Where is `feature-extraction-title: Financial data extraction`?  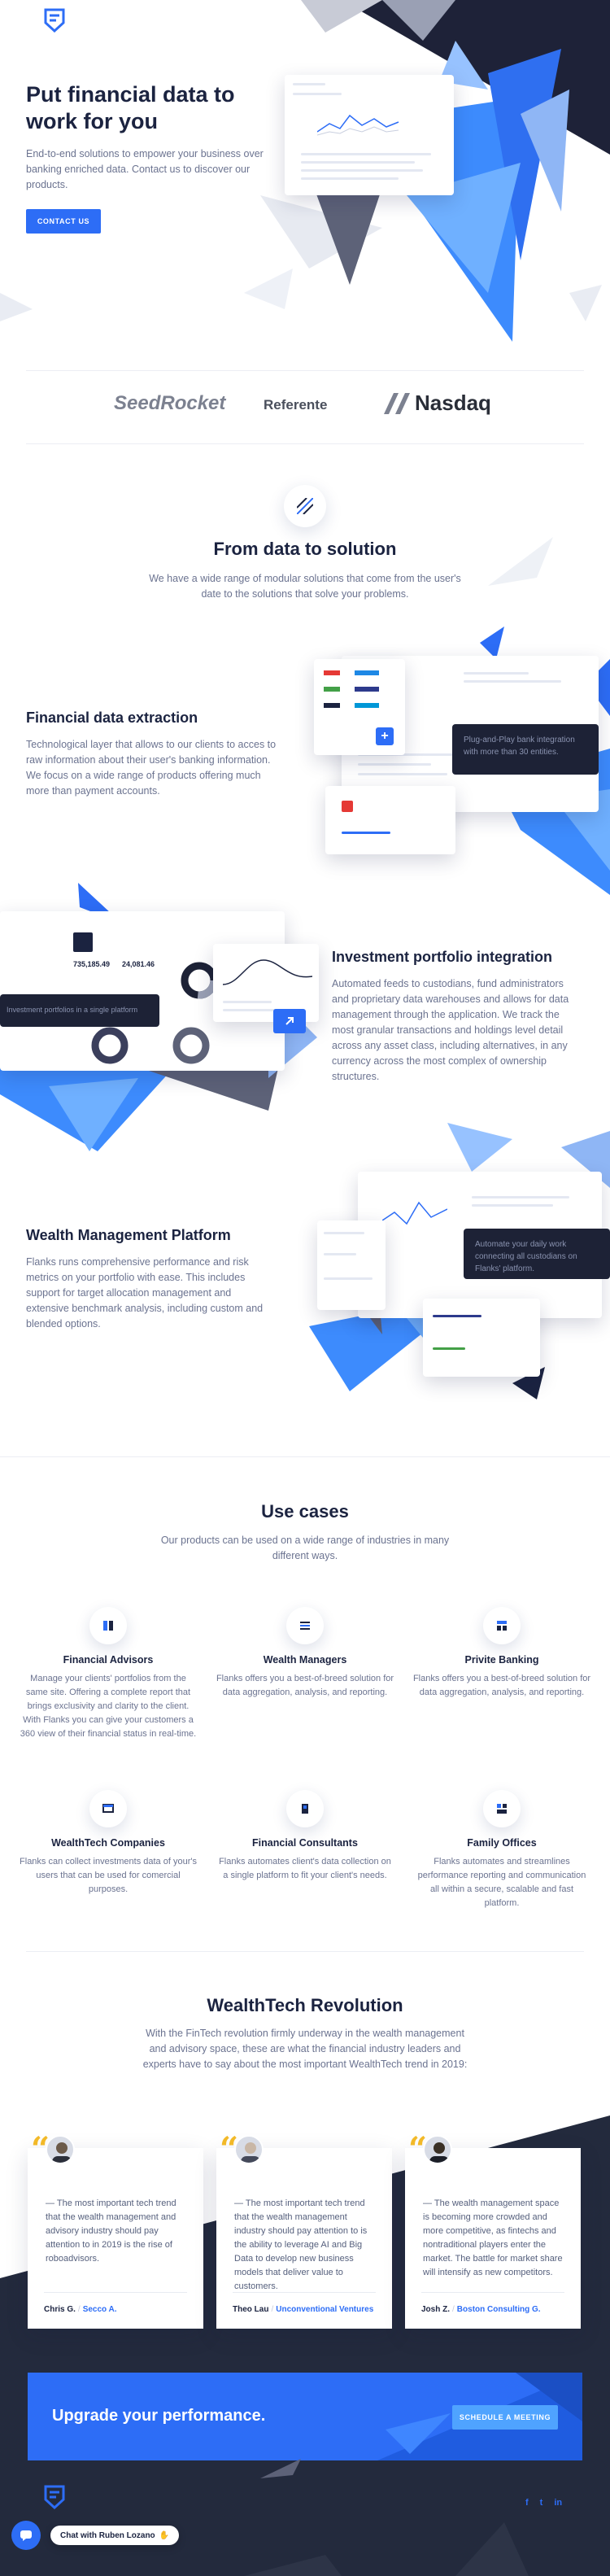 feature-extraction-title: Financial data extraction is located at coordinates (112, 717).